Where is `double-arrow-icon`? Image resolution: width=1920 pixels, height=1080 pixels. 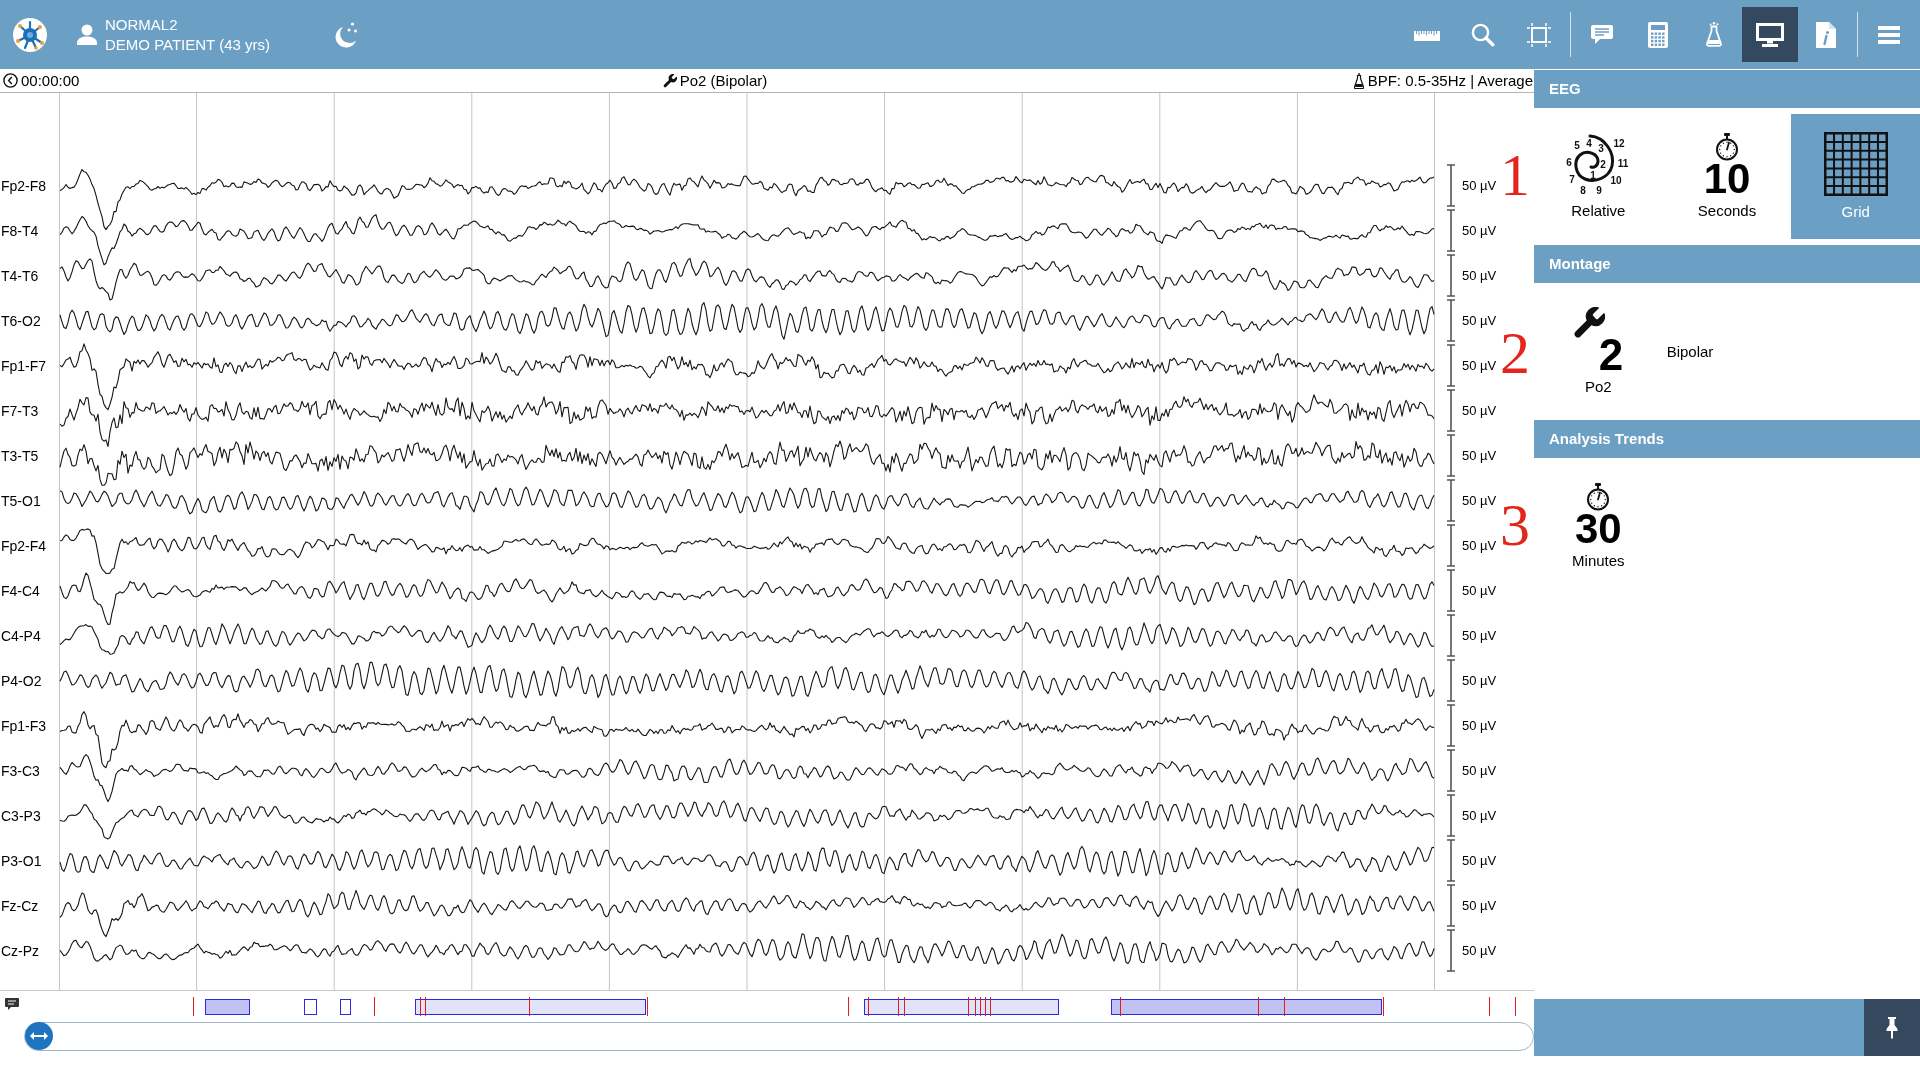 double-arrow-icon is located at coordinates (39, 1036).